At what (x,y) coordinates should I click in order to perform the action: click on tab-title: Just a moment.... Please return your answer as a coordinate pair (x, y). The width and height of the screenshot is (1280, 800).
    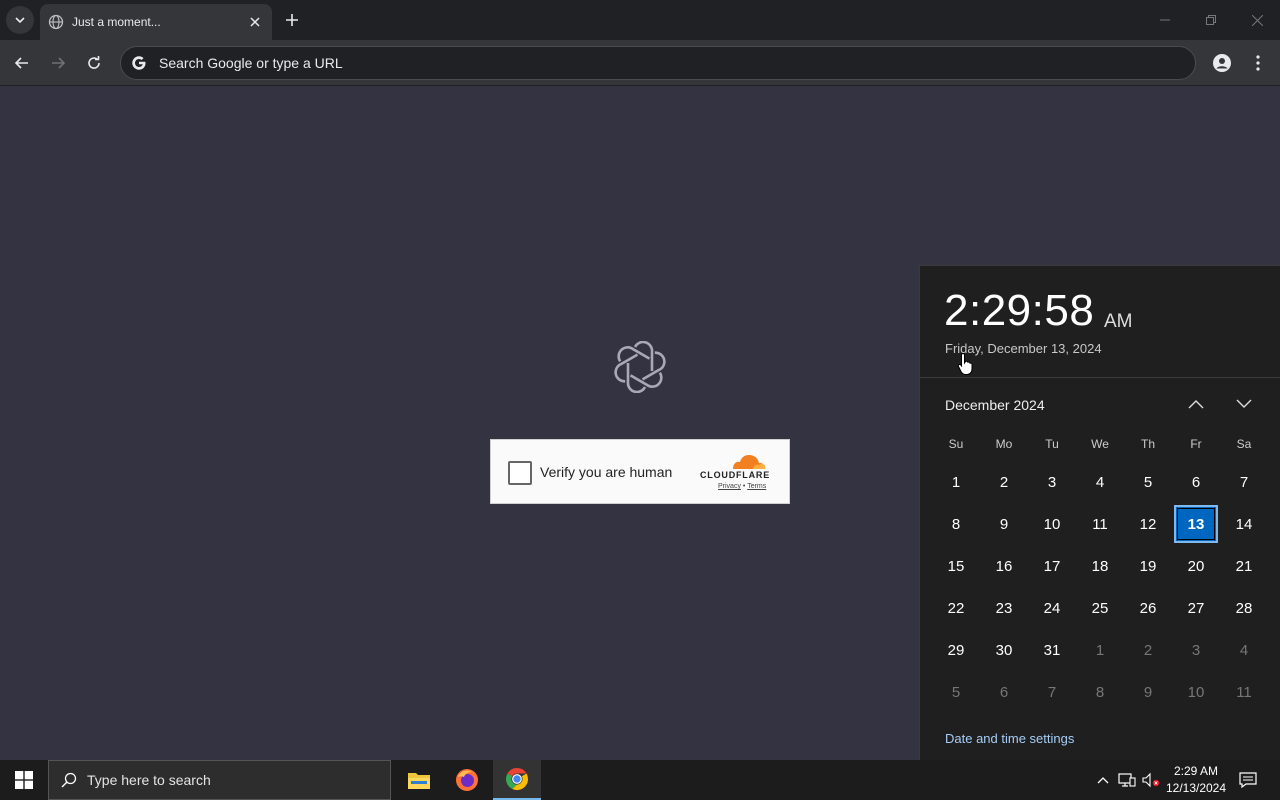
    Looking at the image, I should click on (116, 22).